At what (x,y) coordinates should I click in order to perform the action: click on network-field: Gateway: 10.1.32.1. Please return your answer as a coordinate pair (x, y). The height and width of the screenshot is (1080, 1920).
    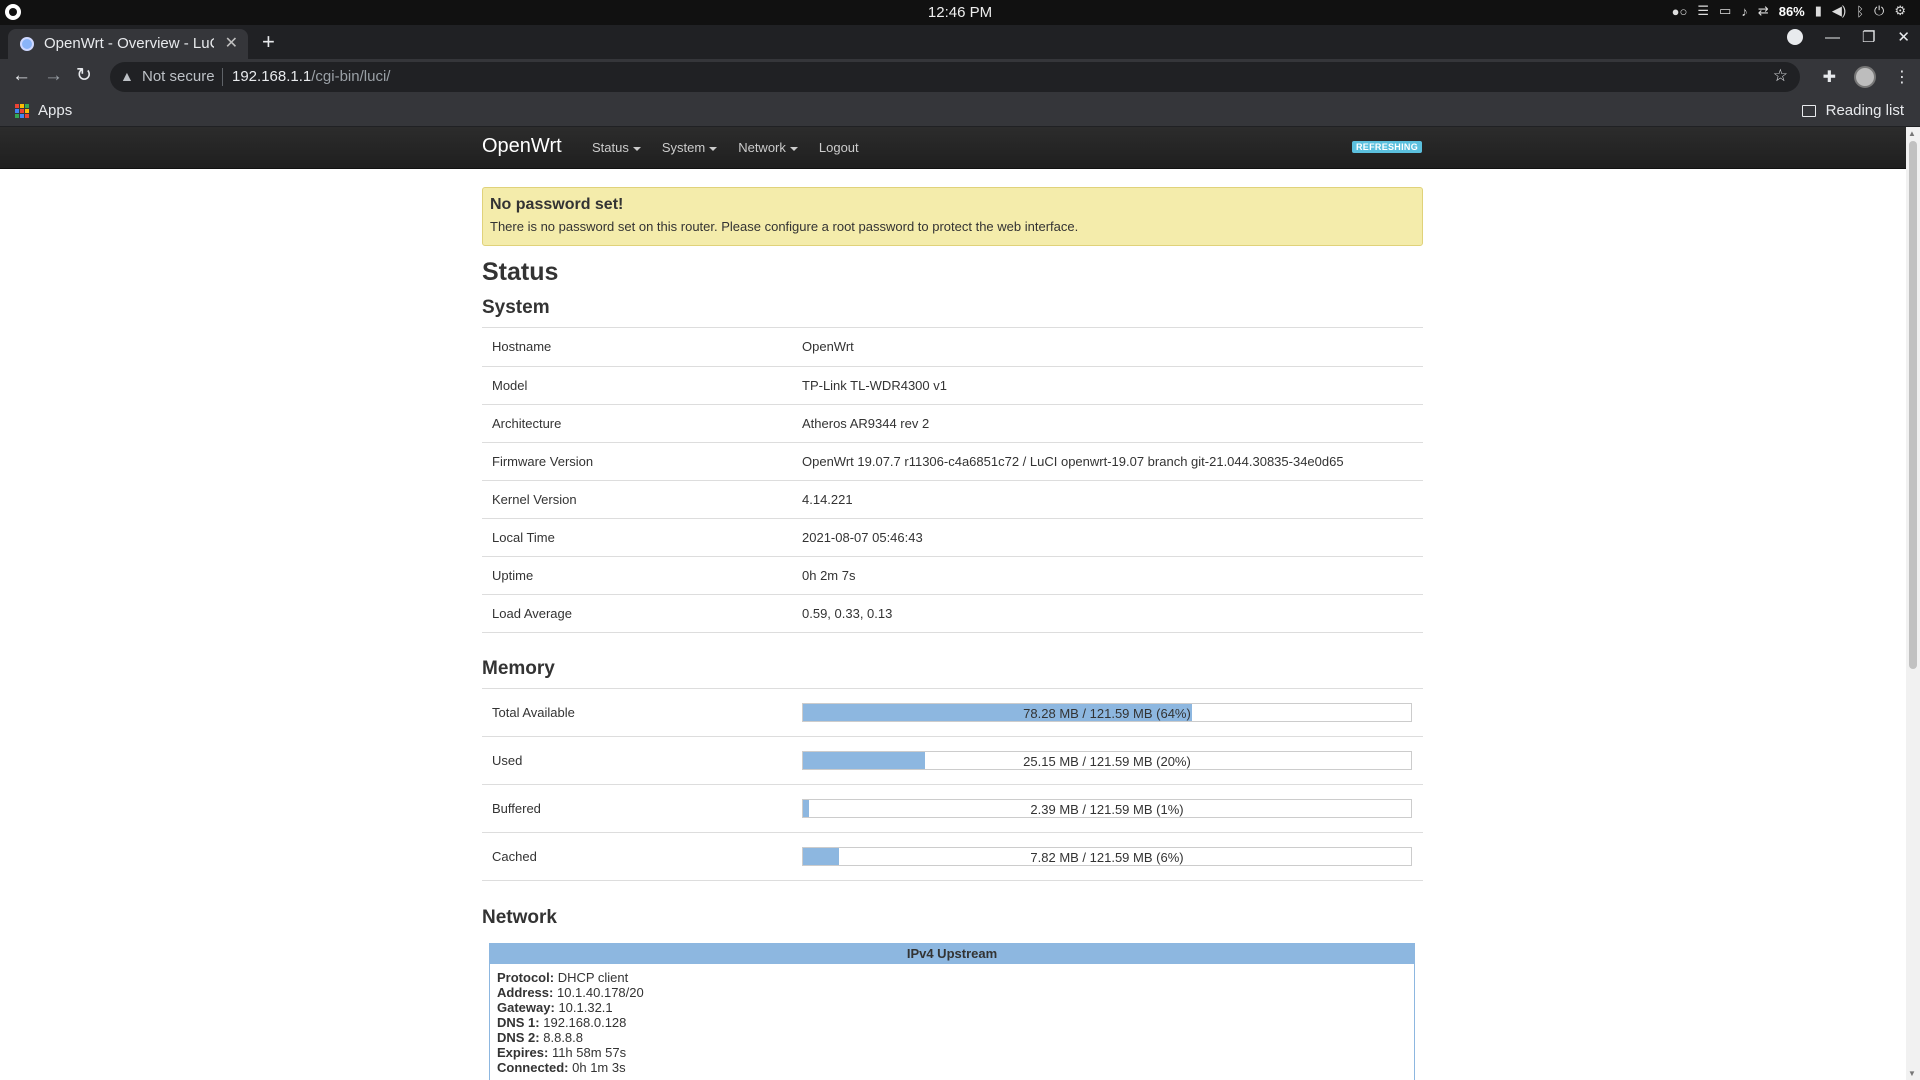
    Looking at the image, I should click on (952, 1007).